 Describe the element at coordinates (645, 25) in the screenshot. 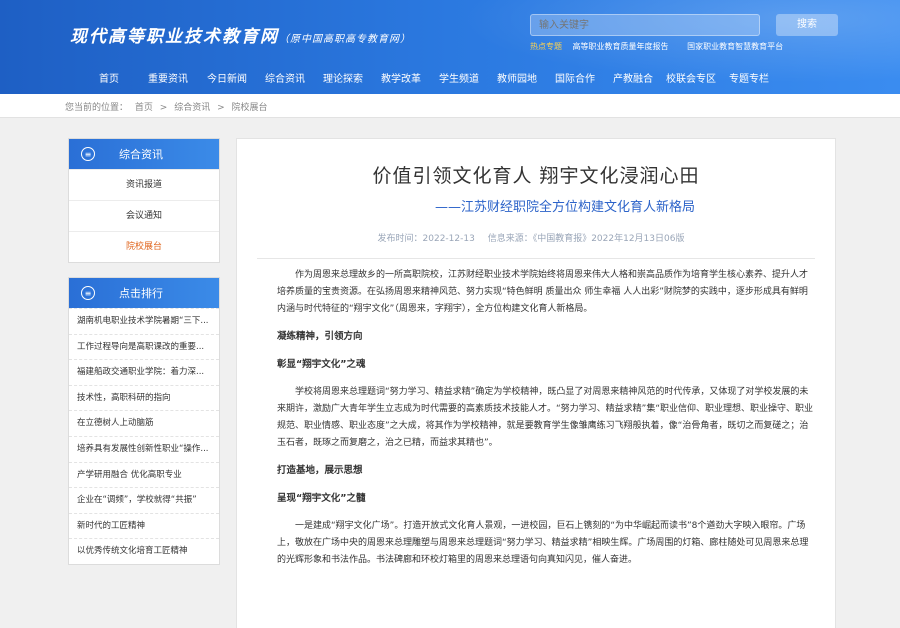

I see `search-input` at that location.